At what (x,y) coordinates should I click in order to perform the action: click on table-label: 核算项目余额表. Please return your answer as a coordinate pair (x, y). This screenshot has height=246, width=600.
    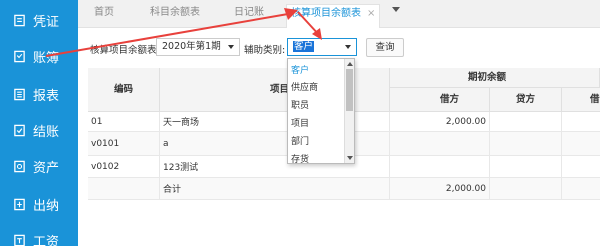
    Looking at the image, I should click on (123, 50).